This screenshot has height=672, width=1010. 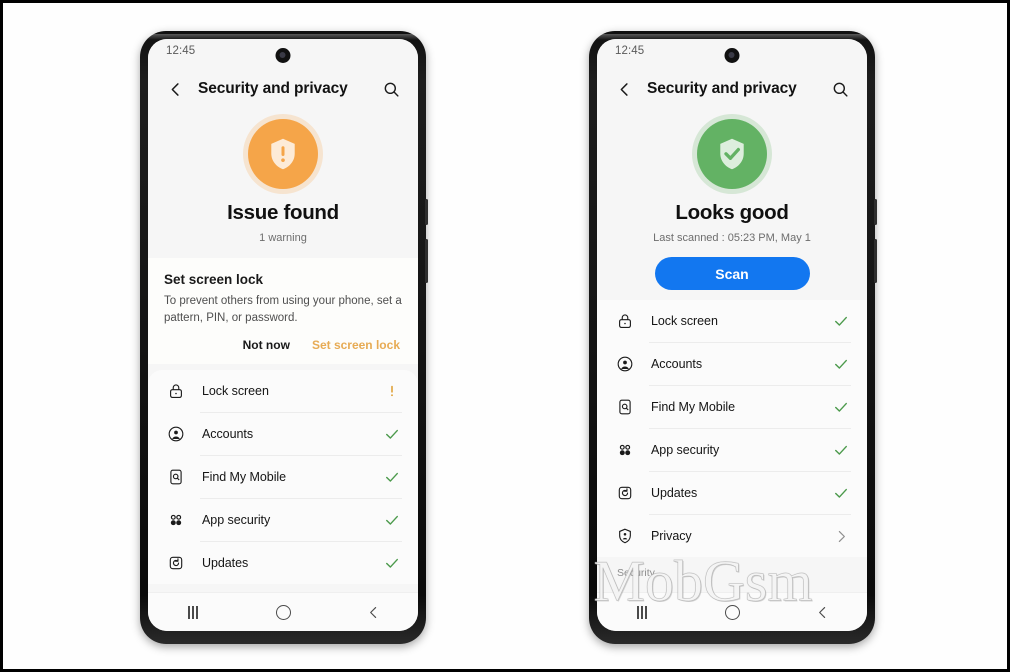 I want to click on security-status-hero: Issue found 1 warning, so click(x=283, y=183).